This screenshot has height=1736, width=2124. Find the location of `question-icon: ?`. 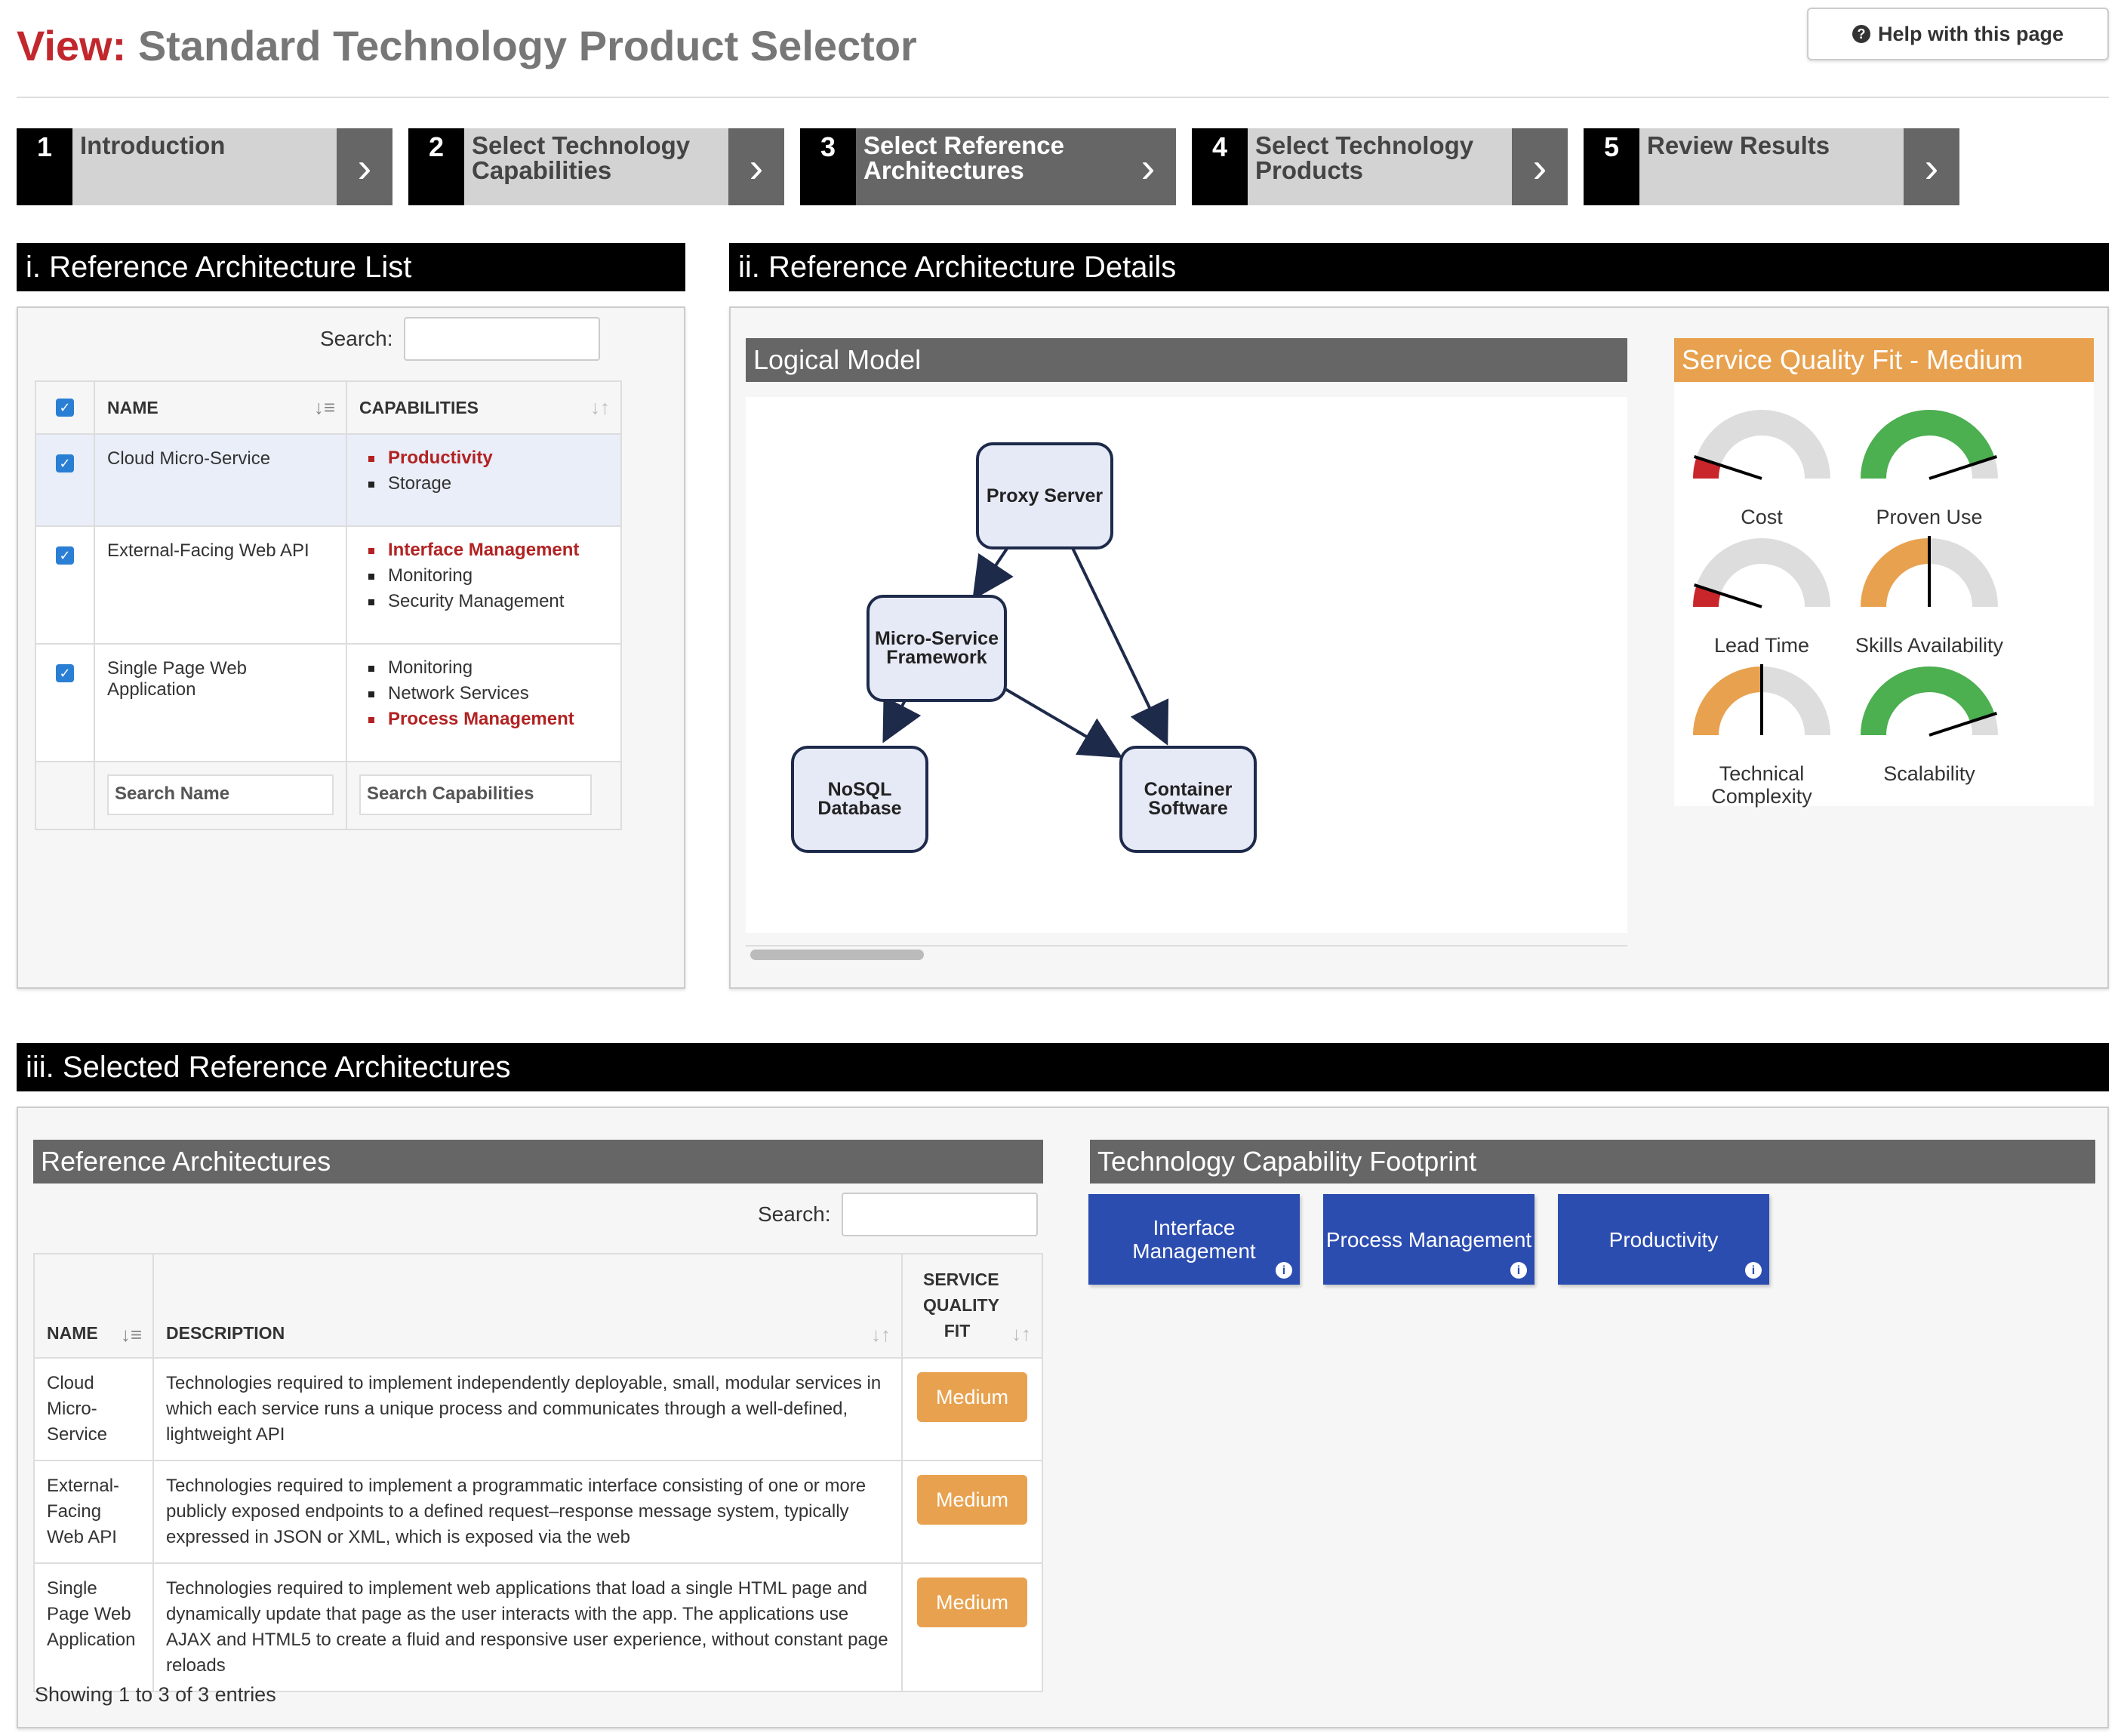

question-icon: ? is located at coordinates (1861, 34).